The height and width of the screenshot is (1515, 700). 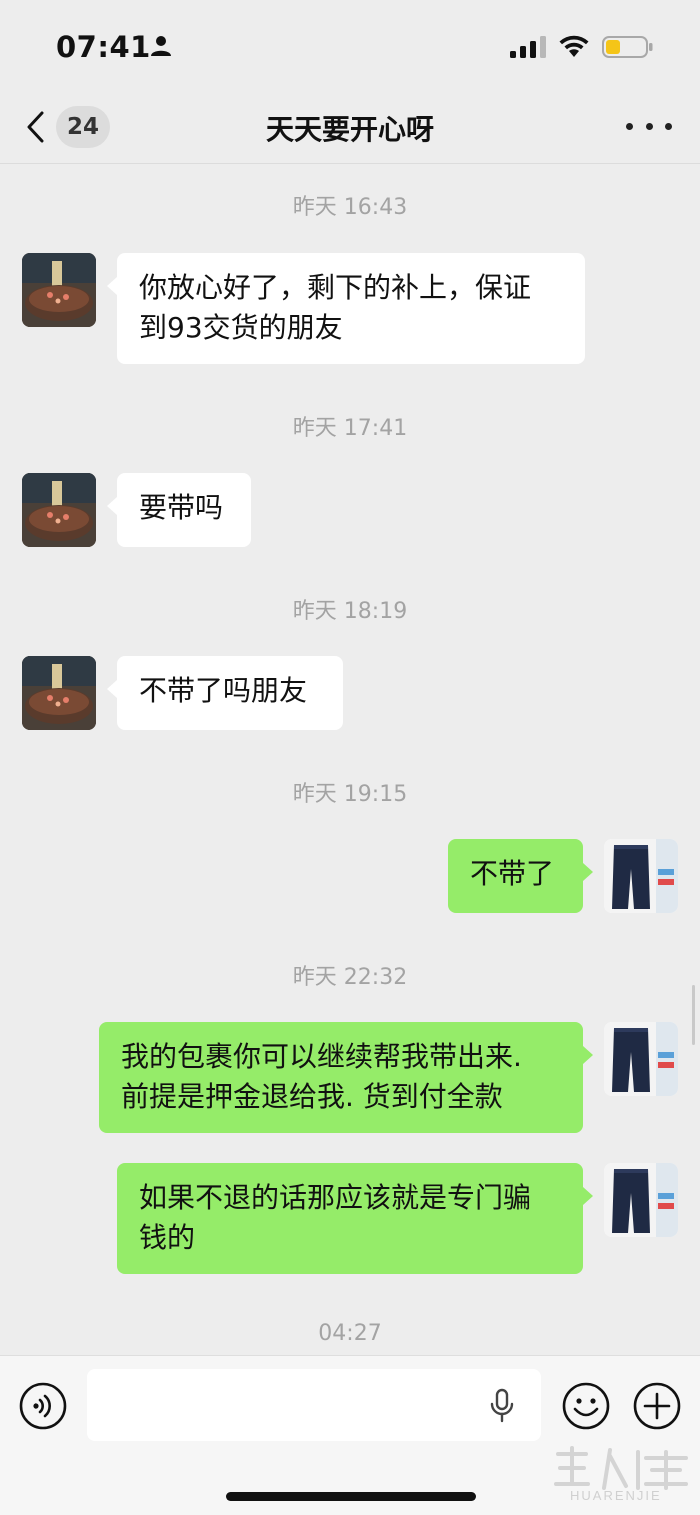 What do you see at coordinates (586, 1406) in the screenshot?
I see `emoji-icon` at bounding box center [586, 1406].